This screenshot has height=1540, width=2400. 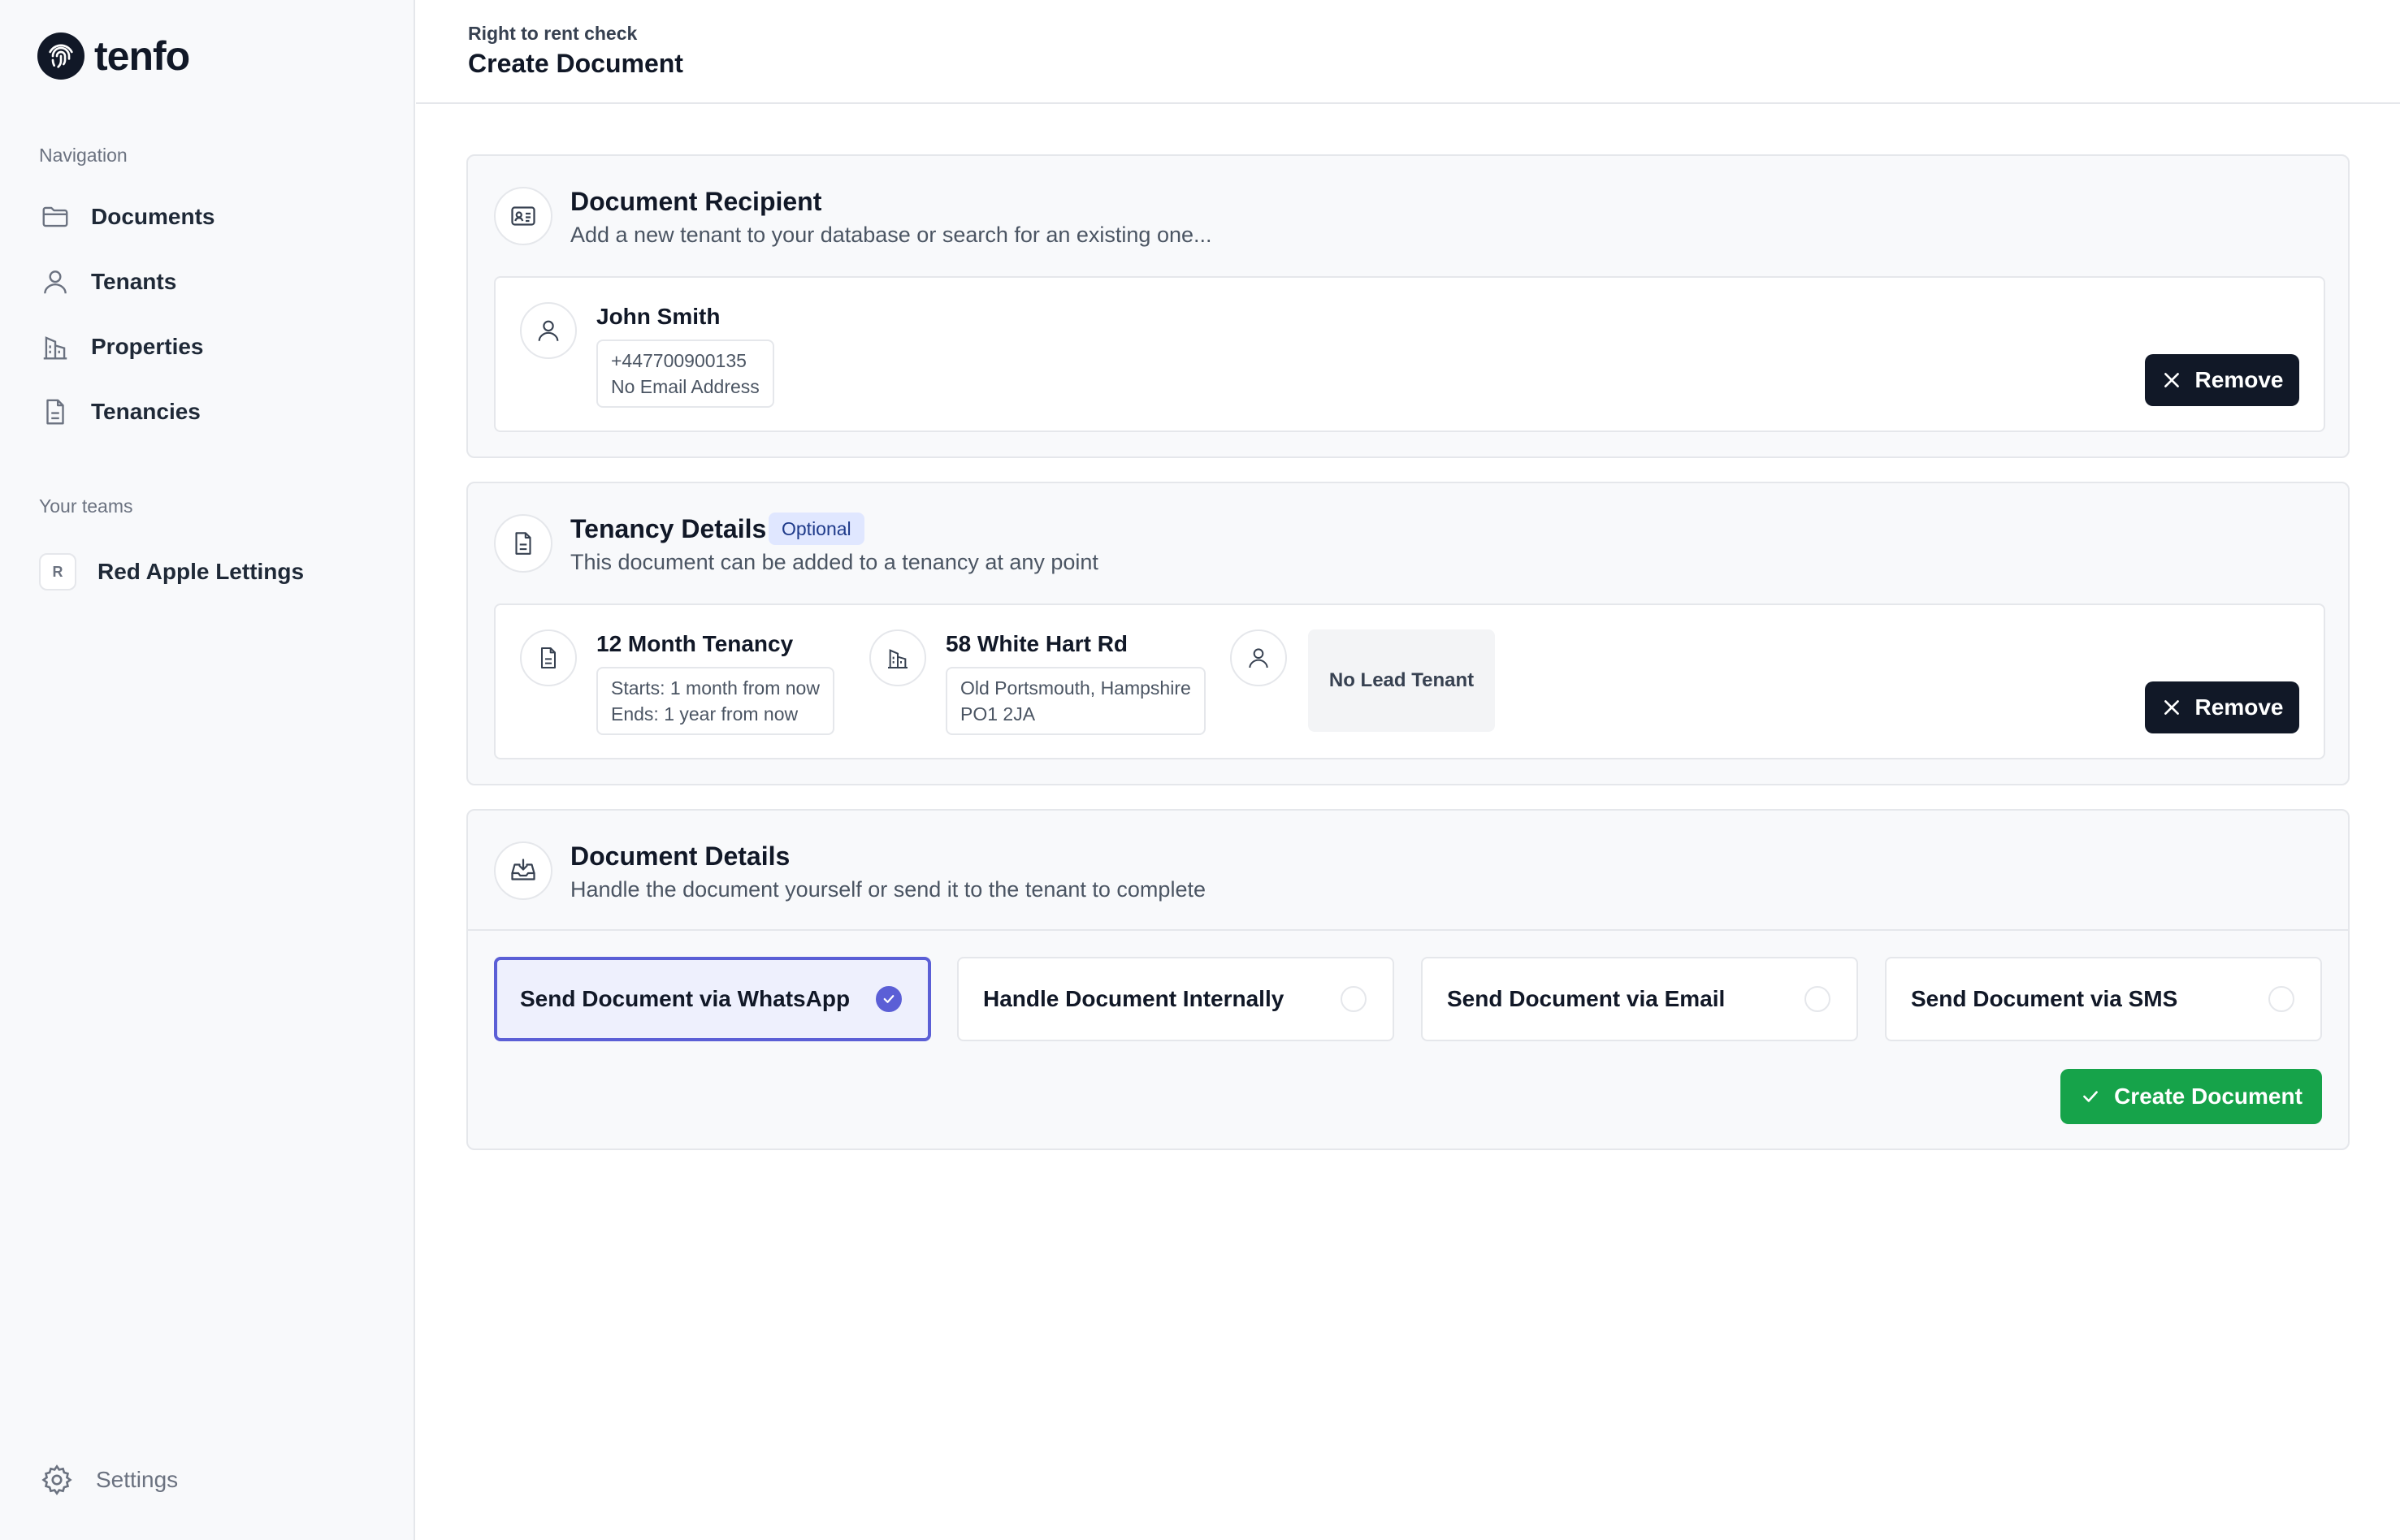 I want to click on divider, so click(x=1408, y=930).